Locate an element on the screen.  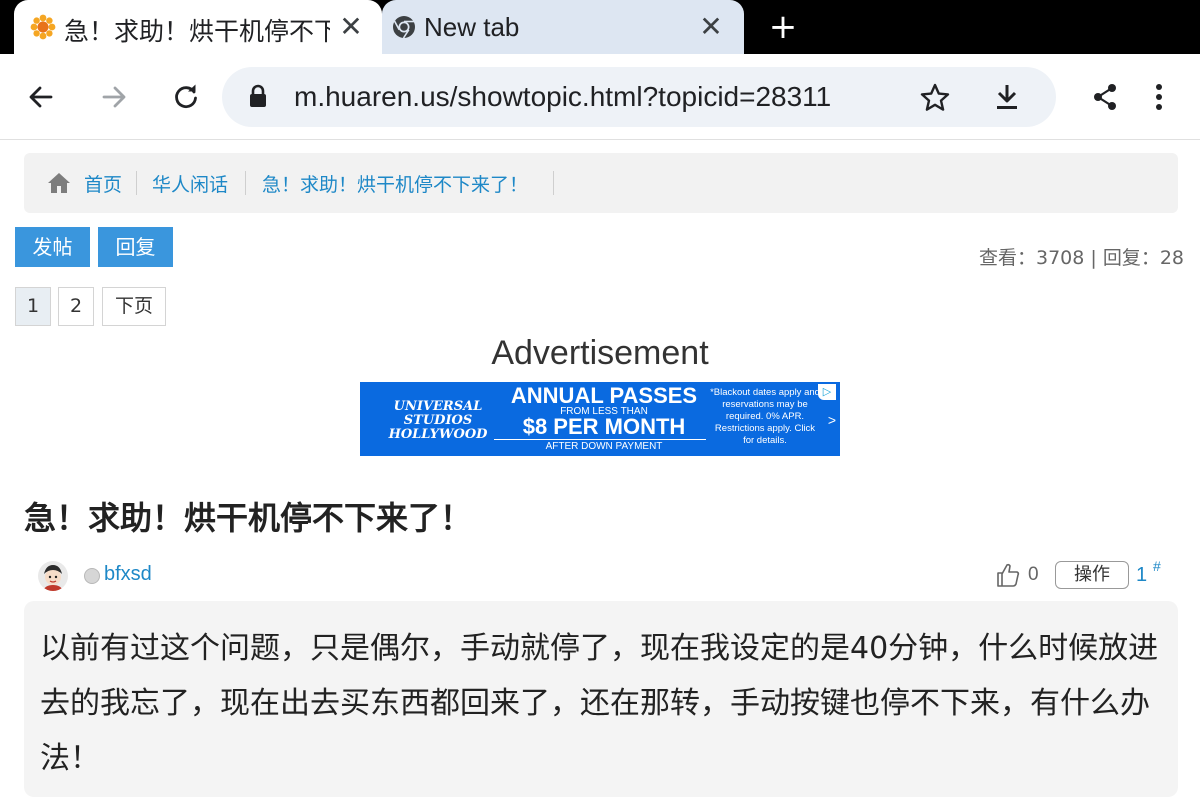
tab-title: New tab is located at coordinates (472, 27).